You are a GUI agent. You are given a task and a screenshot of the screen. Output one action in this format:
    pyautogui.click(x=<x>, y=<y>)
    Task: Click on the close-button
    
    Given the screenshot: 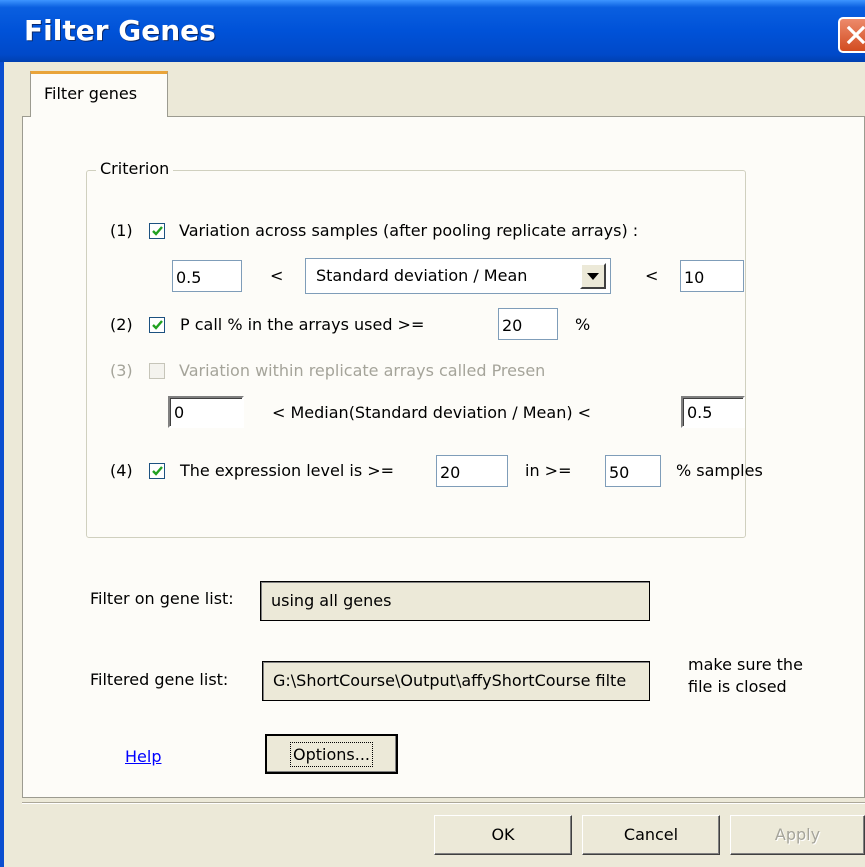 What is the action you would take?
    pyautogui.click(x=851, y=35)
    